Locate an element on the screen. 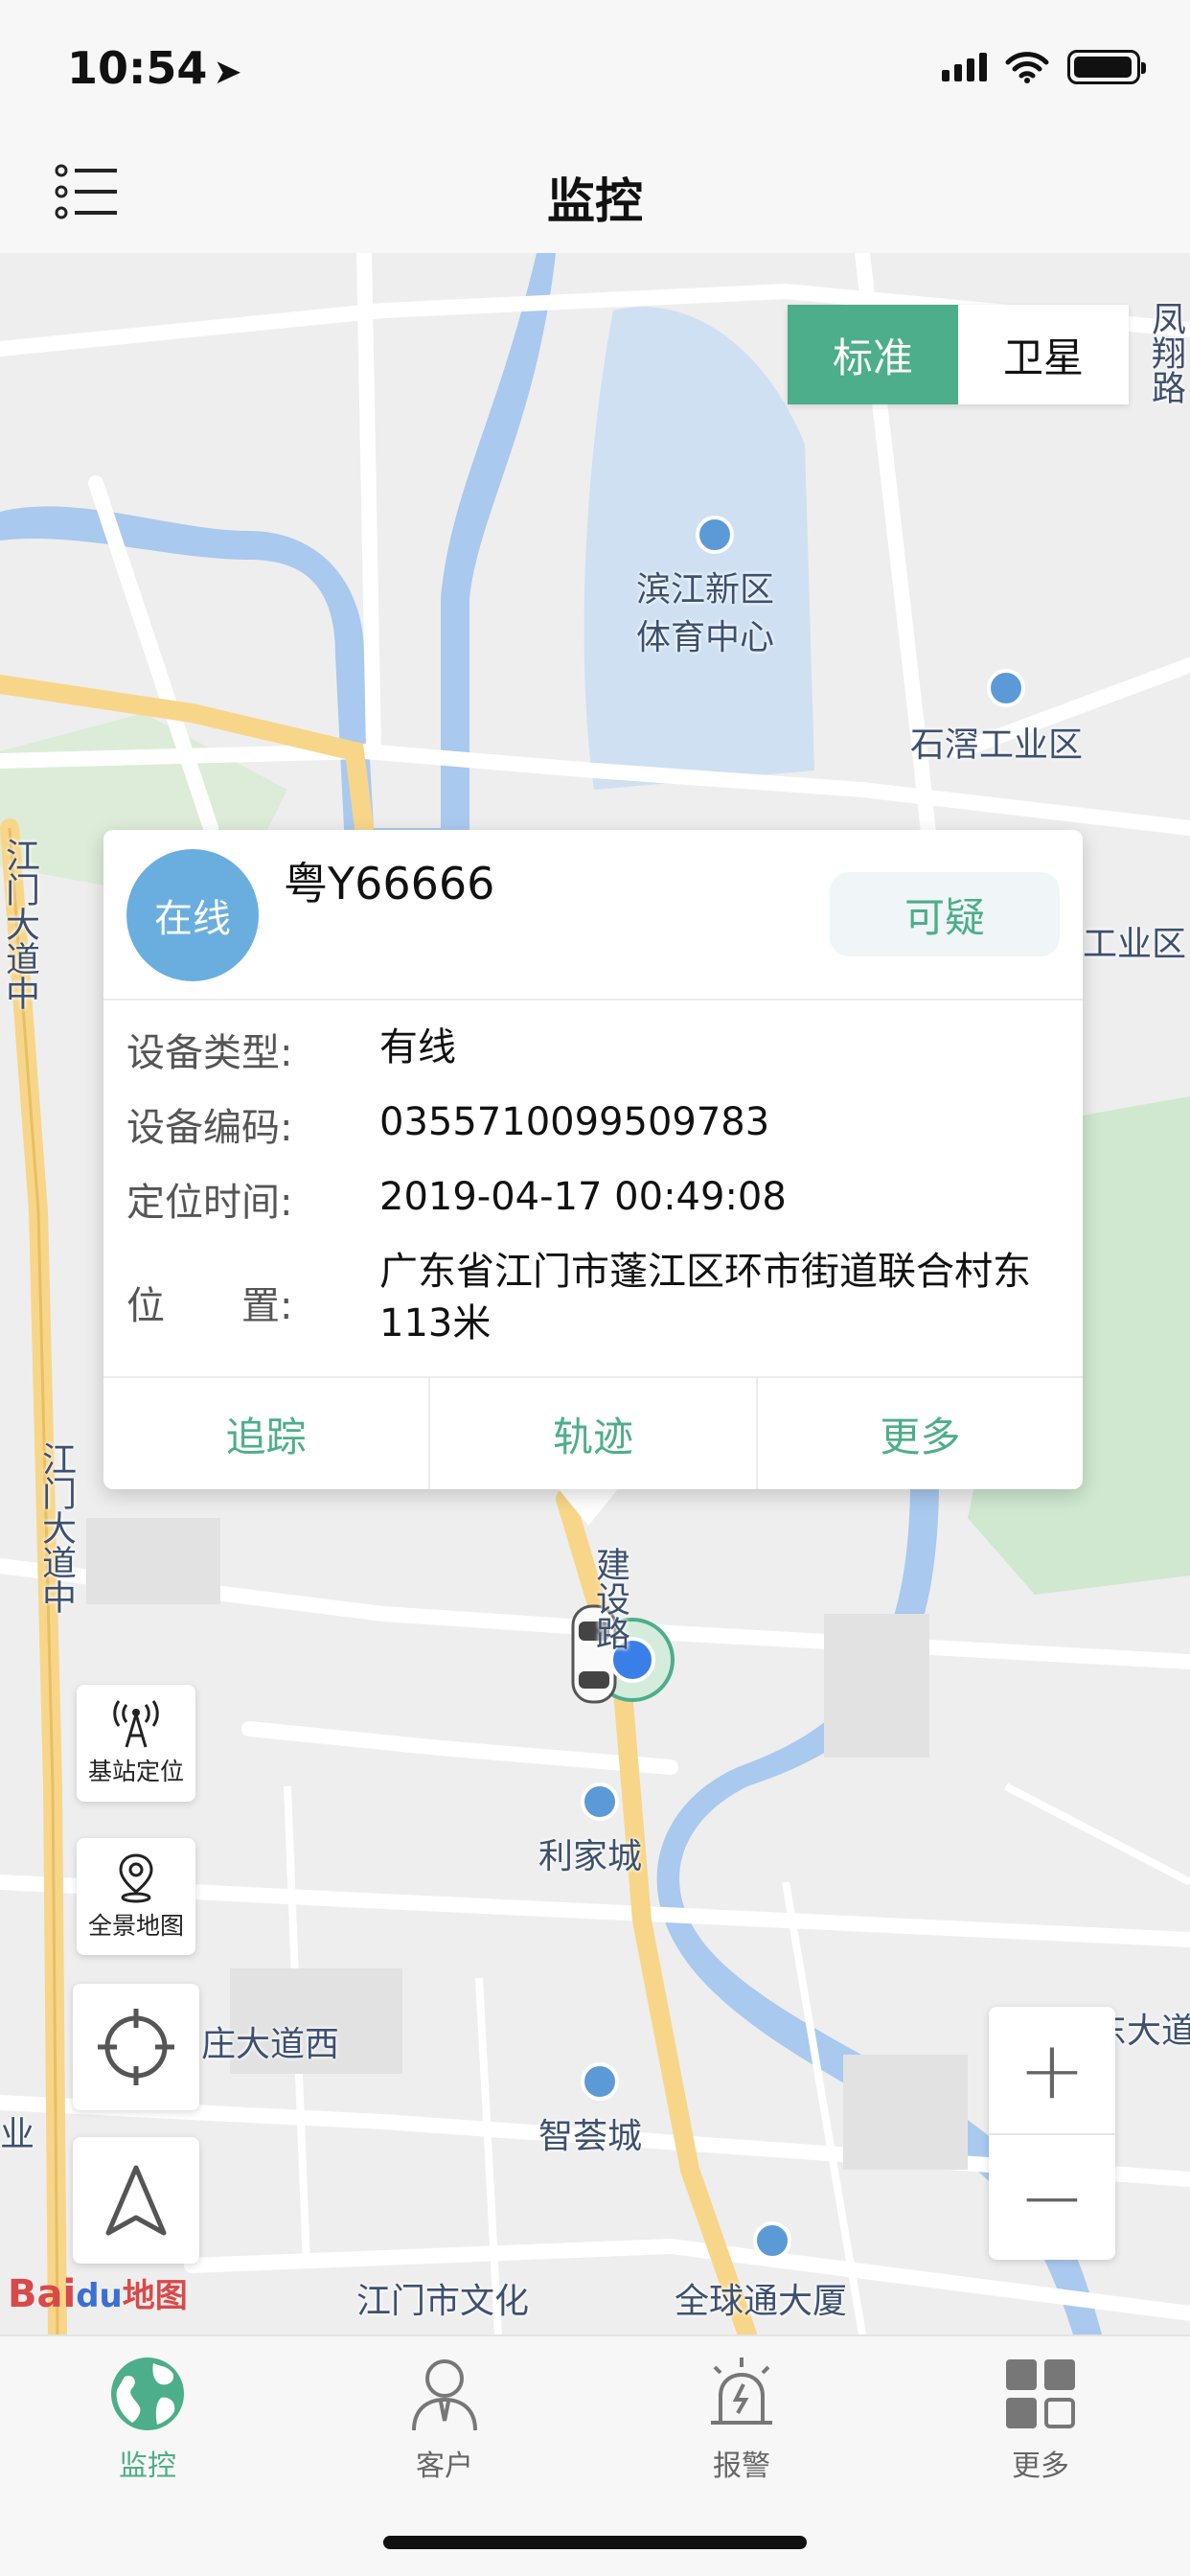 The image size is (1190, 2576). vehicle-plate: 粤Y66666 is located at coordinates (389, 883).